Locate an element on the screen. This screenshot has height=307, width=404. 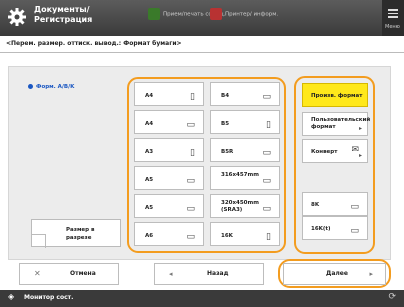
special-size-button: Пользовательский формат ▸ is located at coordinates (336, 124).